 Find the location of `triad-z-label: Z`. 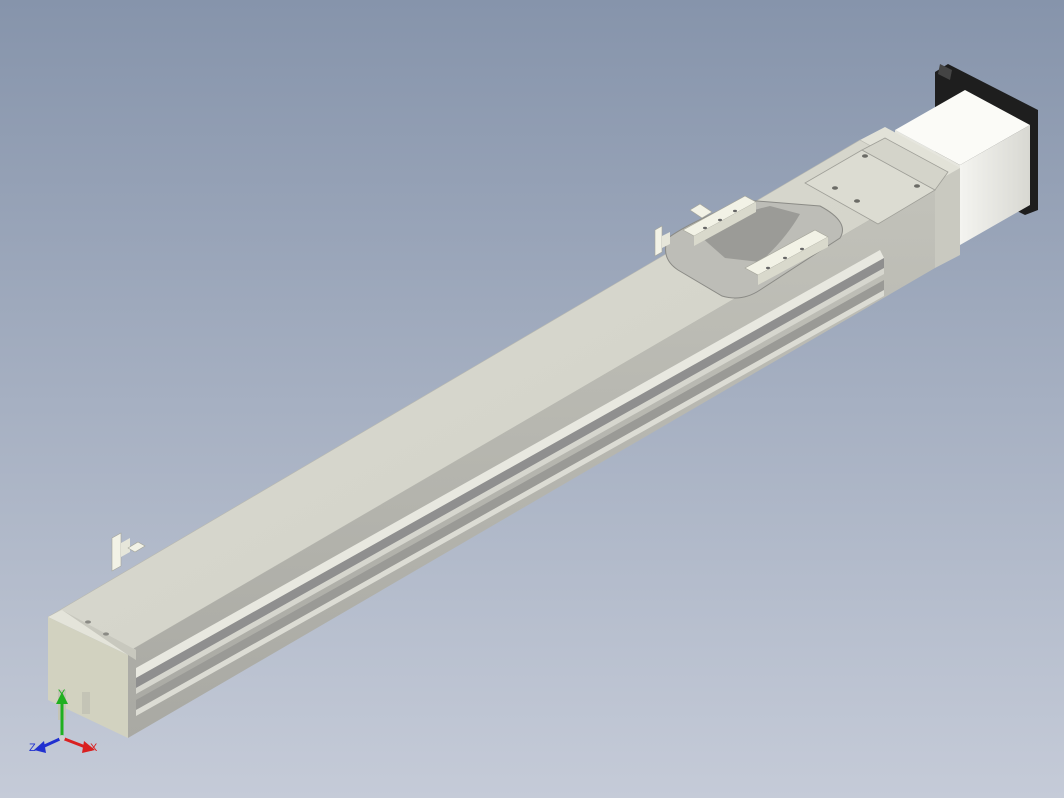

triad-z-label: Z is located at coordinates (32, 748).